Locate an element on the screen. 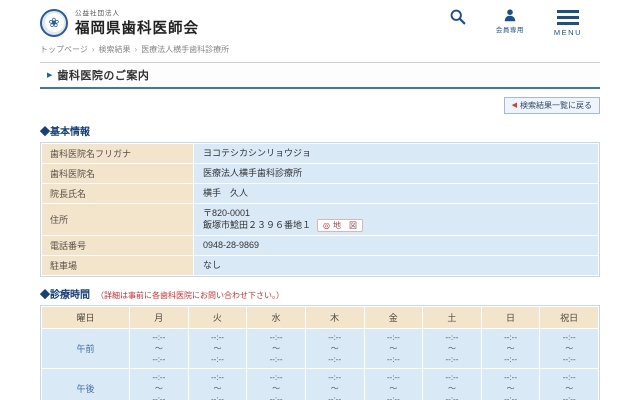  breadcrumb-search-results: 検索結果 is located at coordinates (115, 49).